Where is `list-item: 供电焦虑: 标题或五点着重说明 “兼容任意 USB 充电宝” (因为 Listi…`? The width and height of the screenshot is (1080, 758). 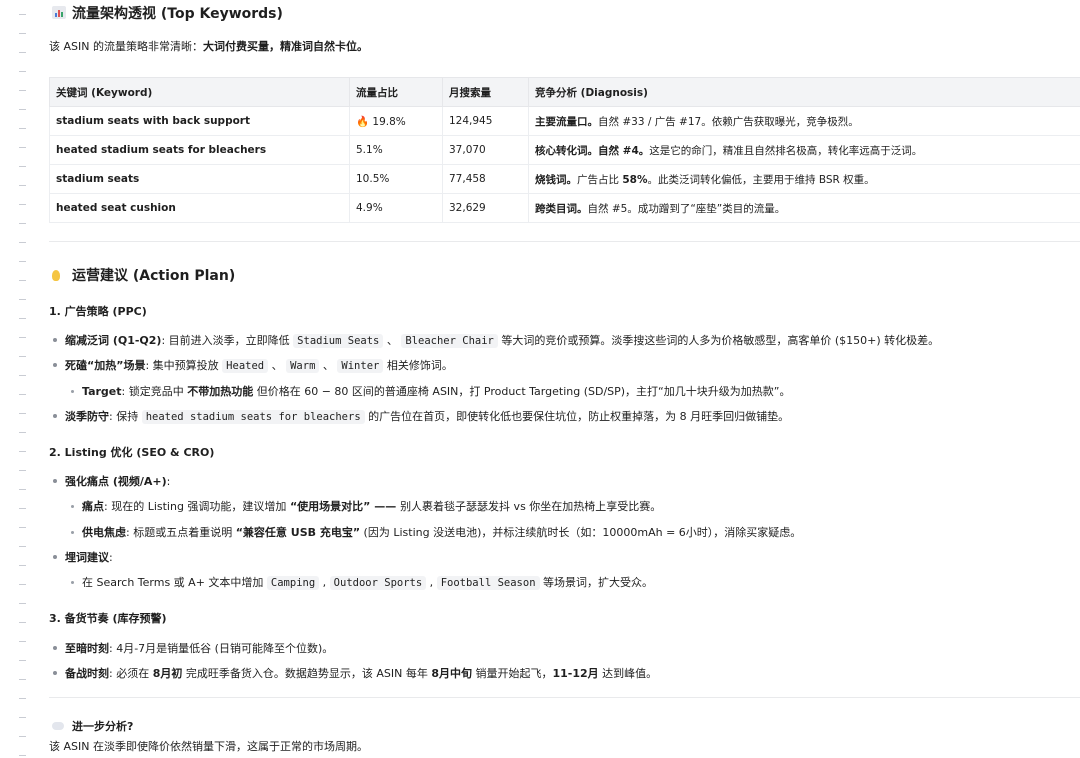
list-item: 供电焦虑: 标题或五点着重说明 “兼容任意 USB 充电宝” (因为 Listi… is located at coordinates (436, 532).